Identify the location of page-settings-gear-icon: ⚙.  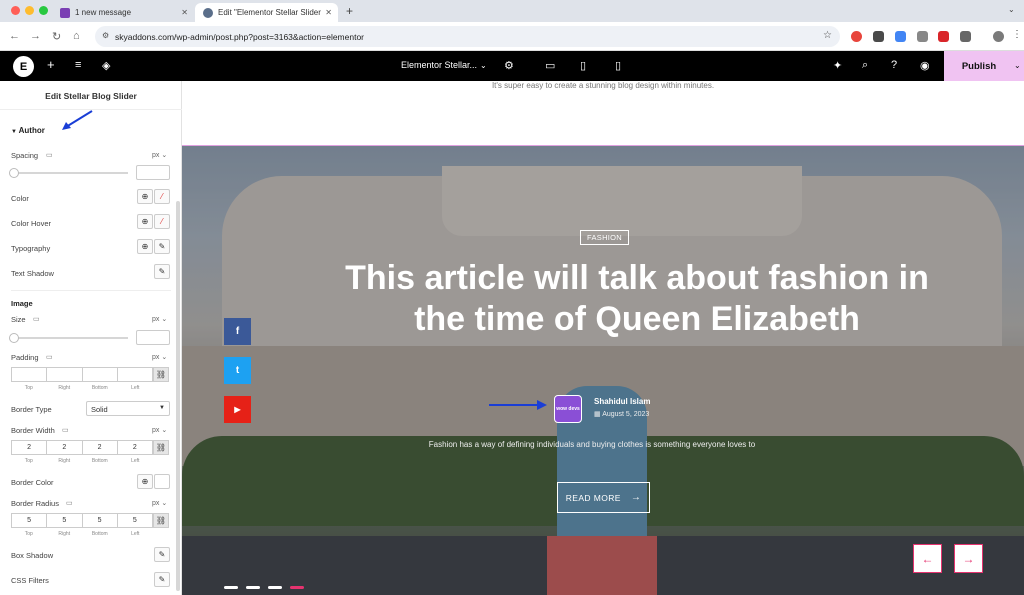
(509, 65).